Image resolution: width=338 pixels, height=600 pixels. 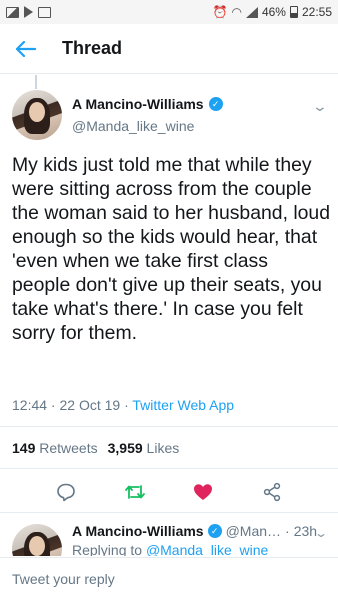 I want to click on retweets-count: 149, so click(x=24, y=448).